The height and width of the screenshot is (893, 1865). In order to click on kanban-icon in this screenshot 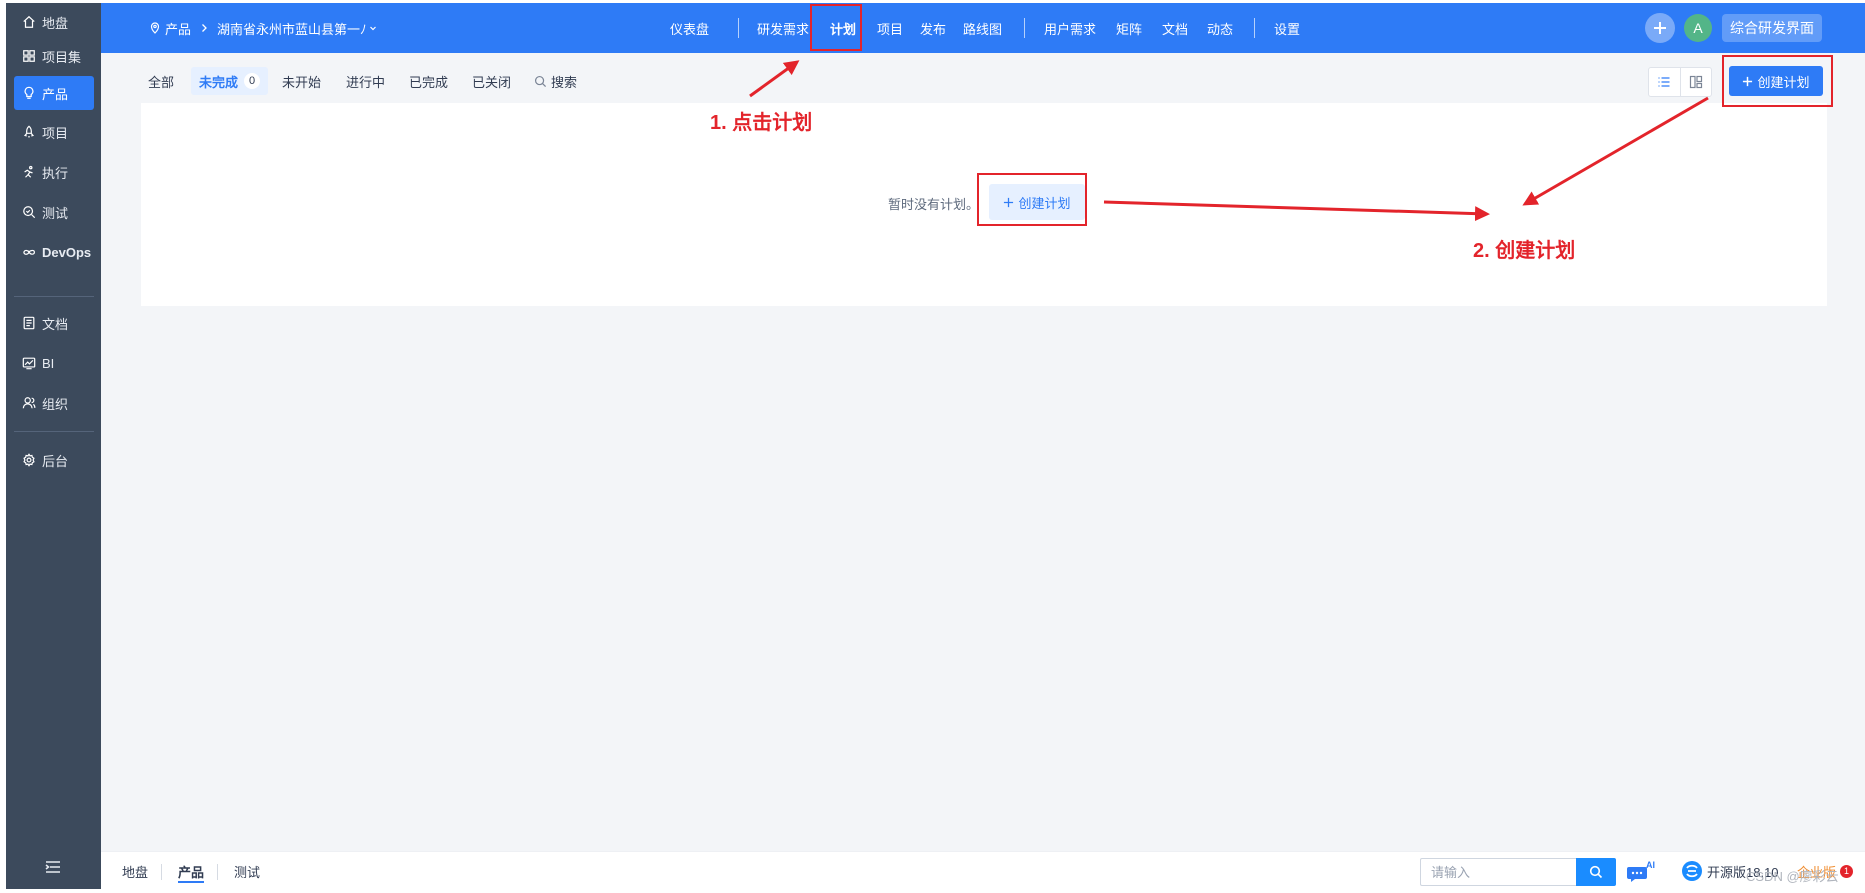, I will do `click(1695, 82)`.